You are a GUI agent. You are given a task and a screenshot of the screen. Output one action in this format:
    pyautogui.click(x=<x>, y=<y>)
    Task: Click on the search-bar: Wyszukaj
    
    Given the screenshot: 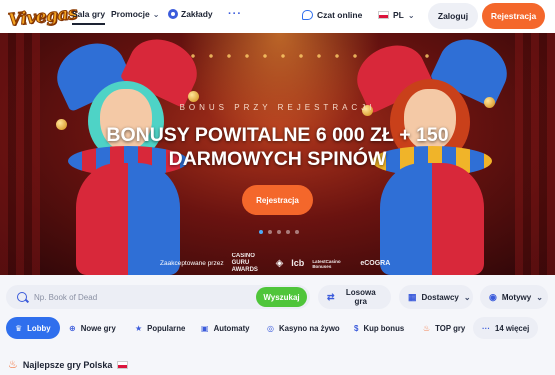 What is the action you would take?
    pyautogui.click(x=158, y=297)
    